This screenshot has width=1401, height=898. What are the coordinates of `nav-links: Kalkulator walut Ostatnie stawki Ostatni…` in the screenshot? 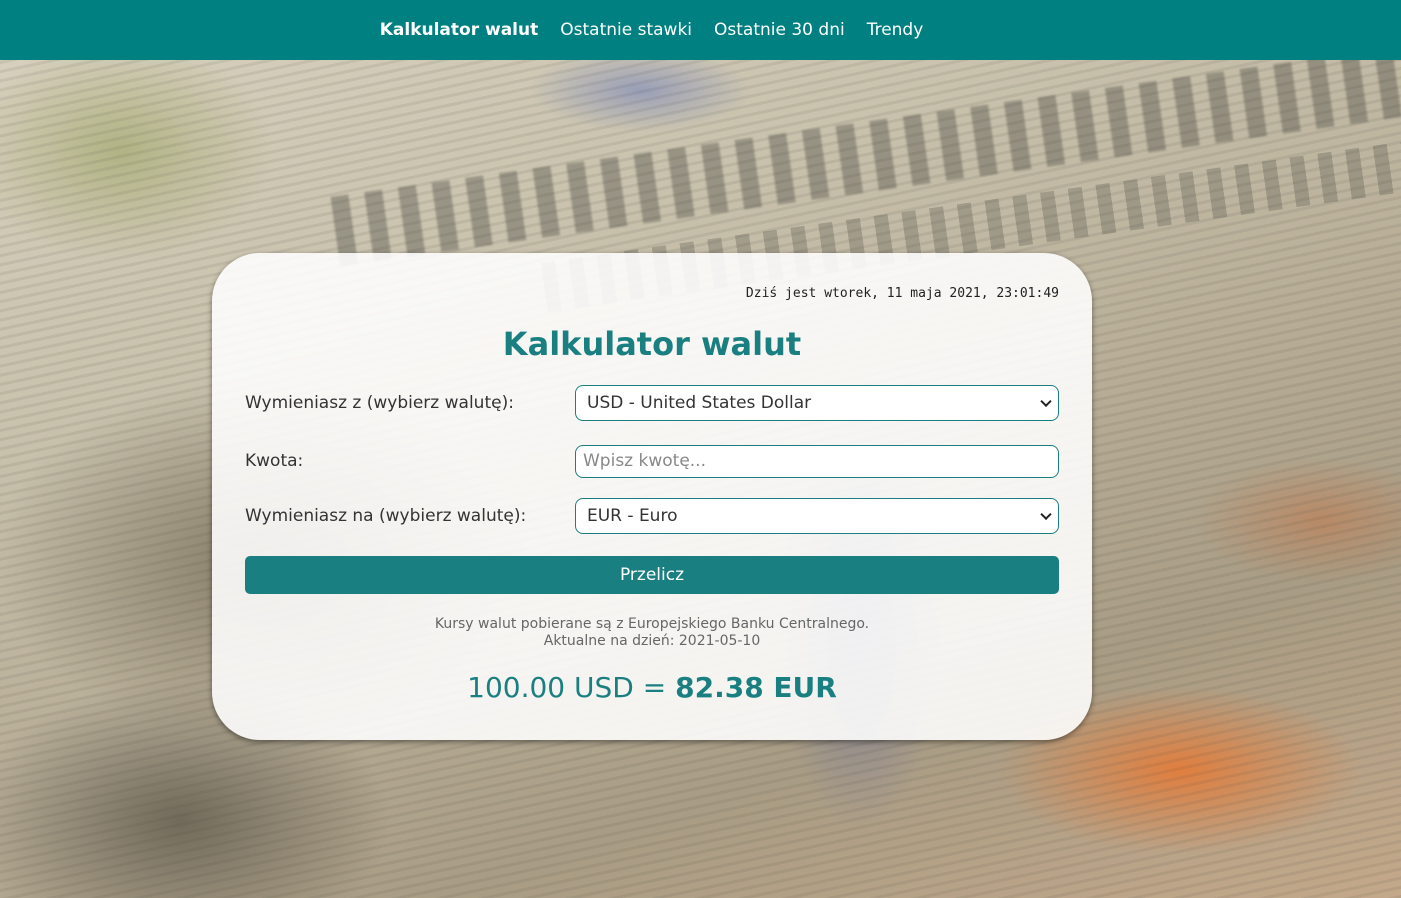 It's located at (652, 30).